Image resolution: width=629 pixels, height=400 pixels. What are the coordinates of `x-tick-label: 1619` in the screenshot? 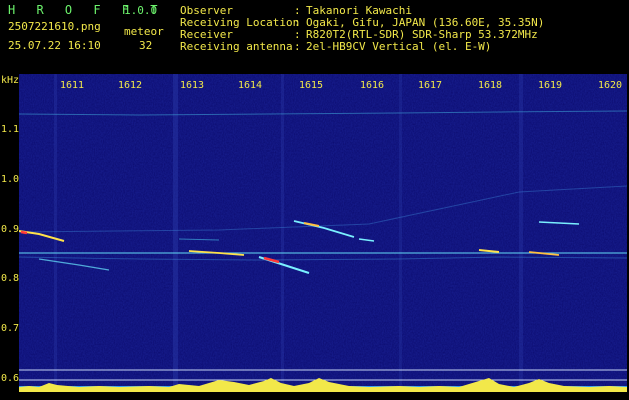 It's located at (550, 85).